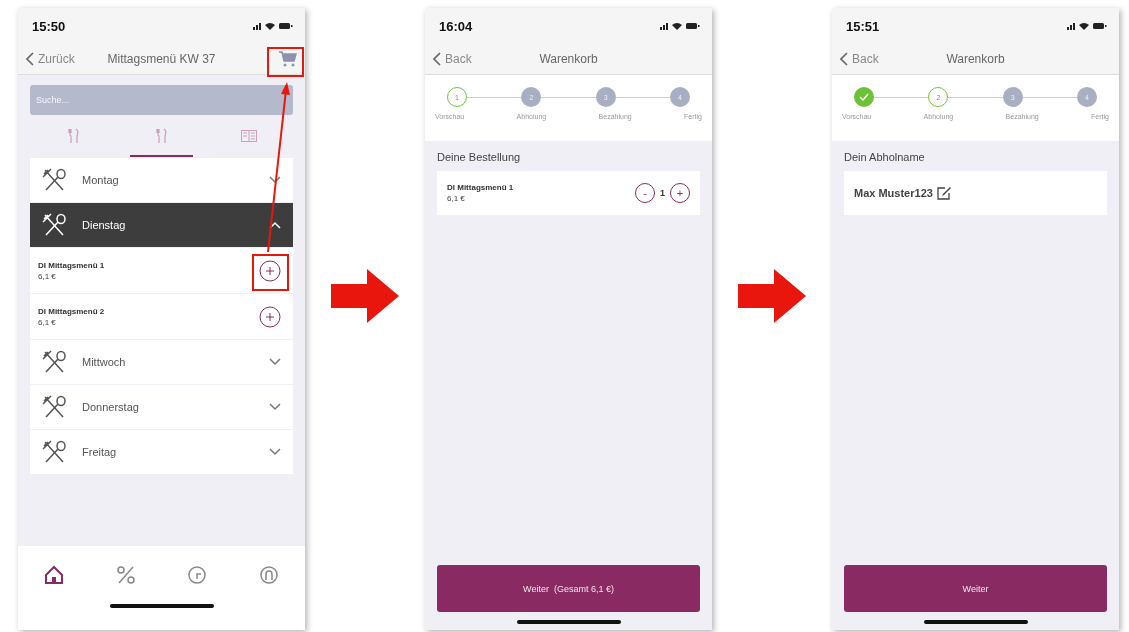  I want to click on day-header: Freitag, so click(161, 452).